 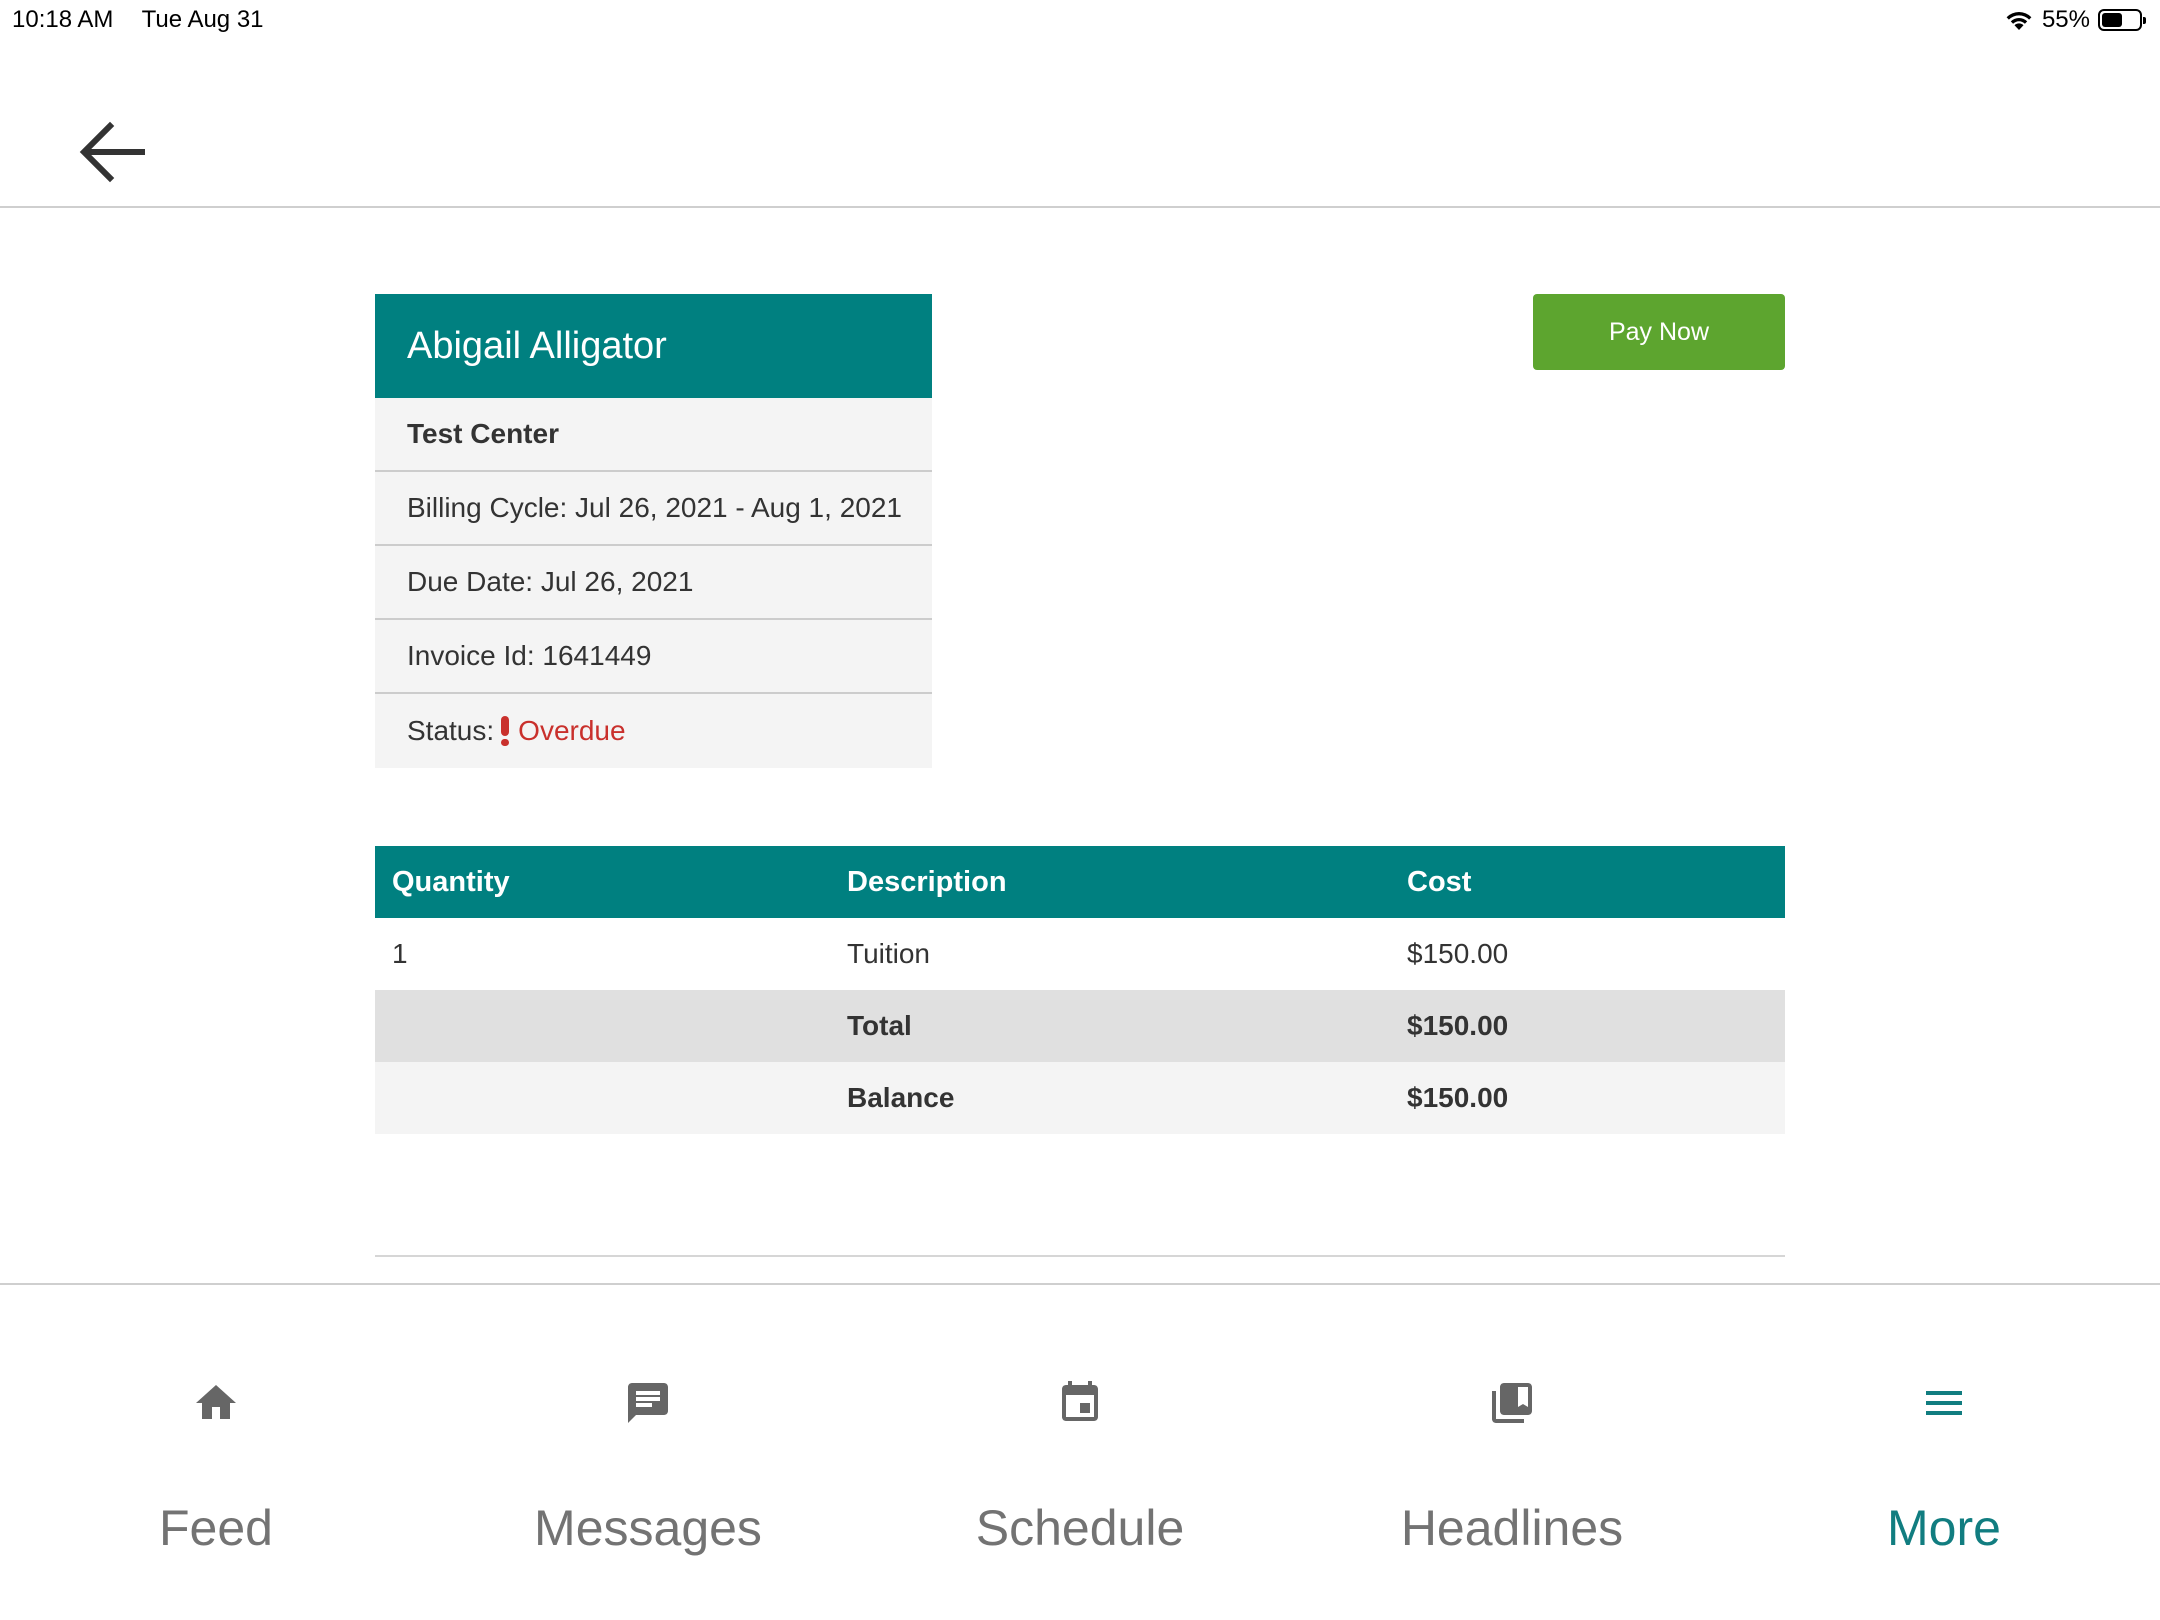 I want to click on total-row: Total $150.00, so click(x=1080, y=1026).